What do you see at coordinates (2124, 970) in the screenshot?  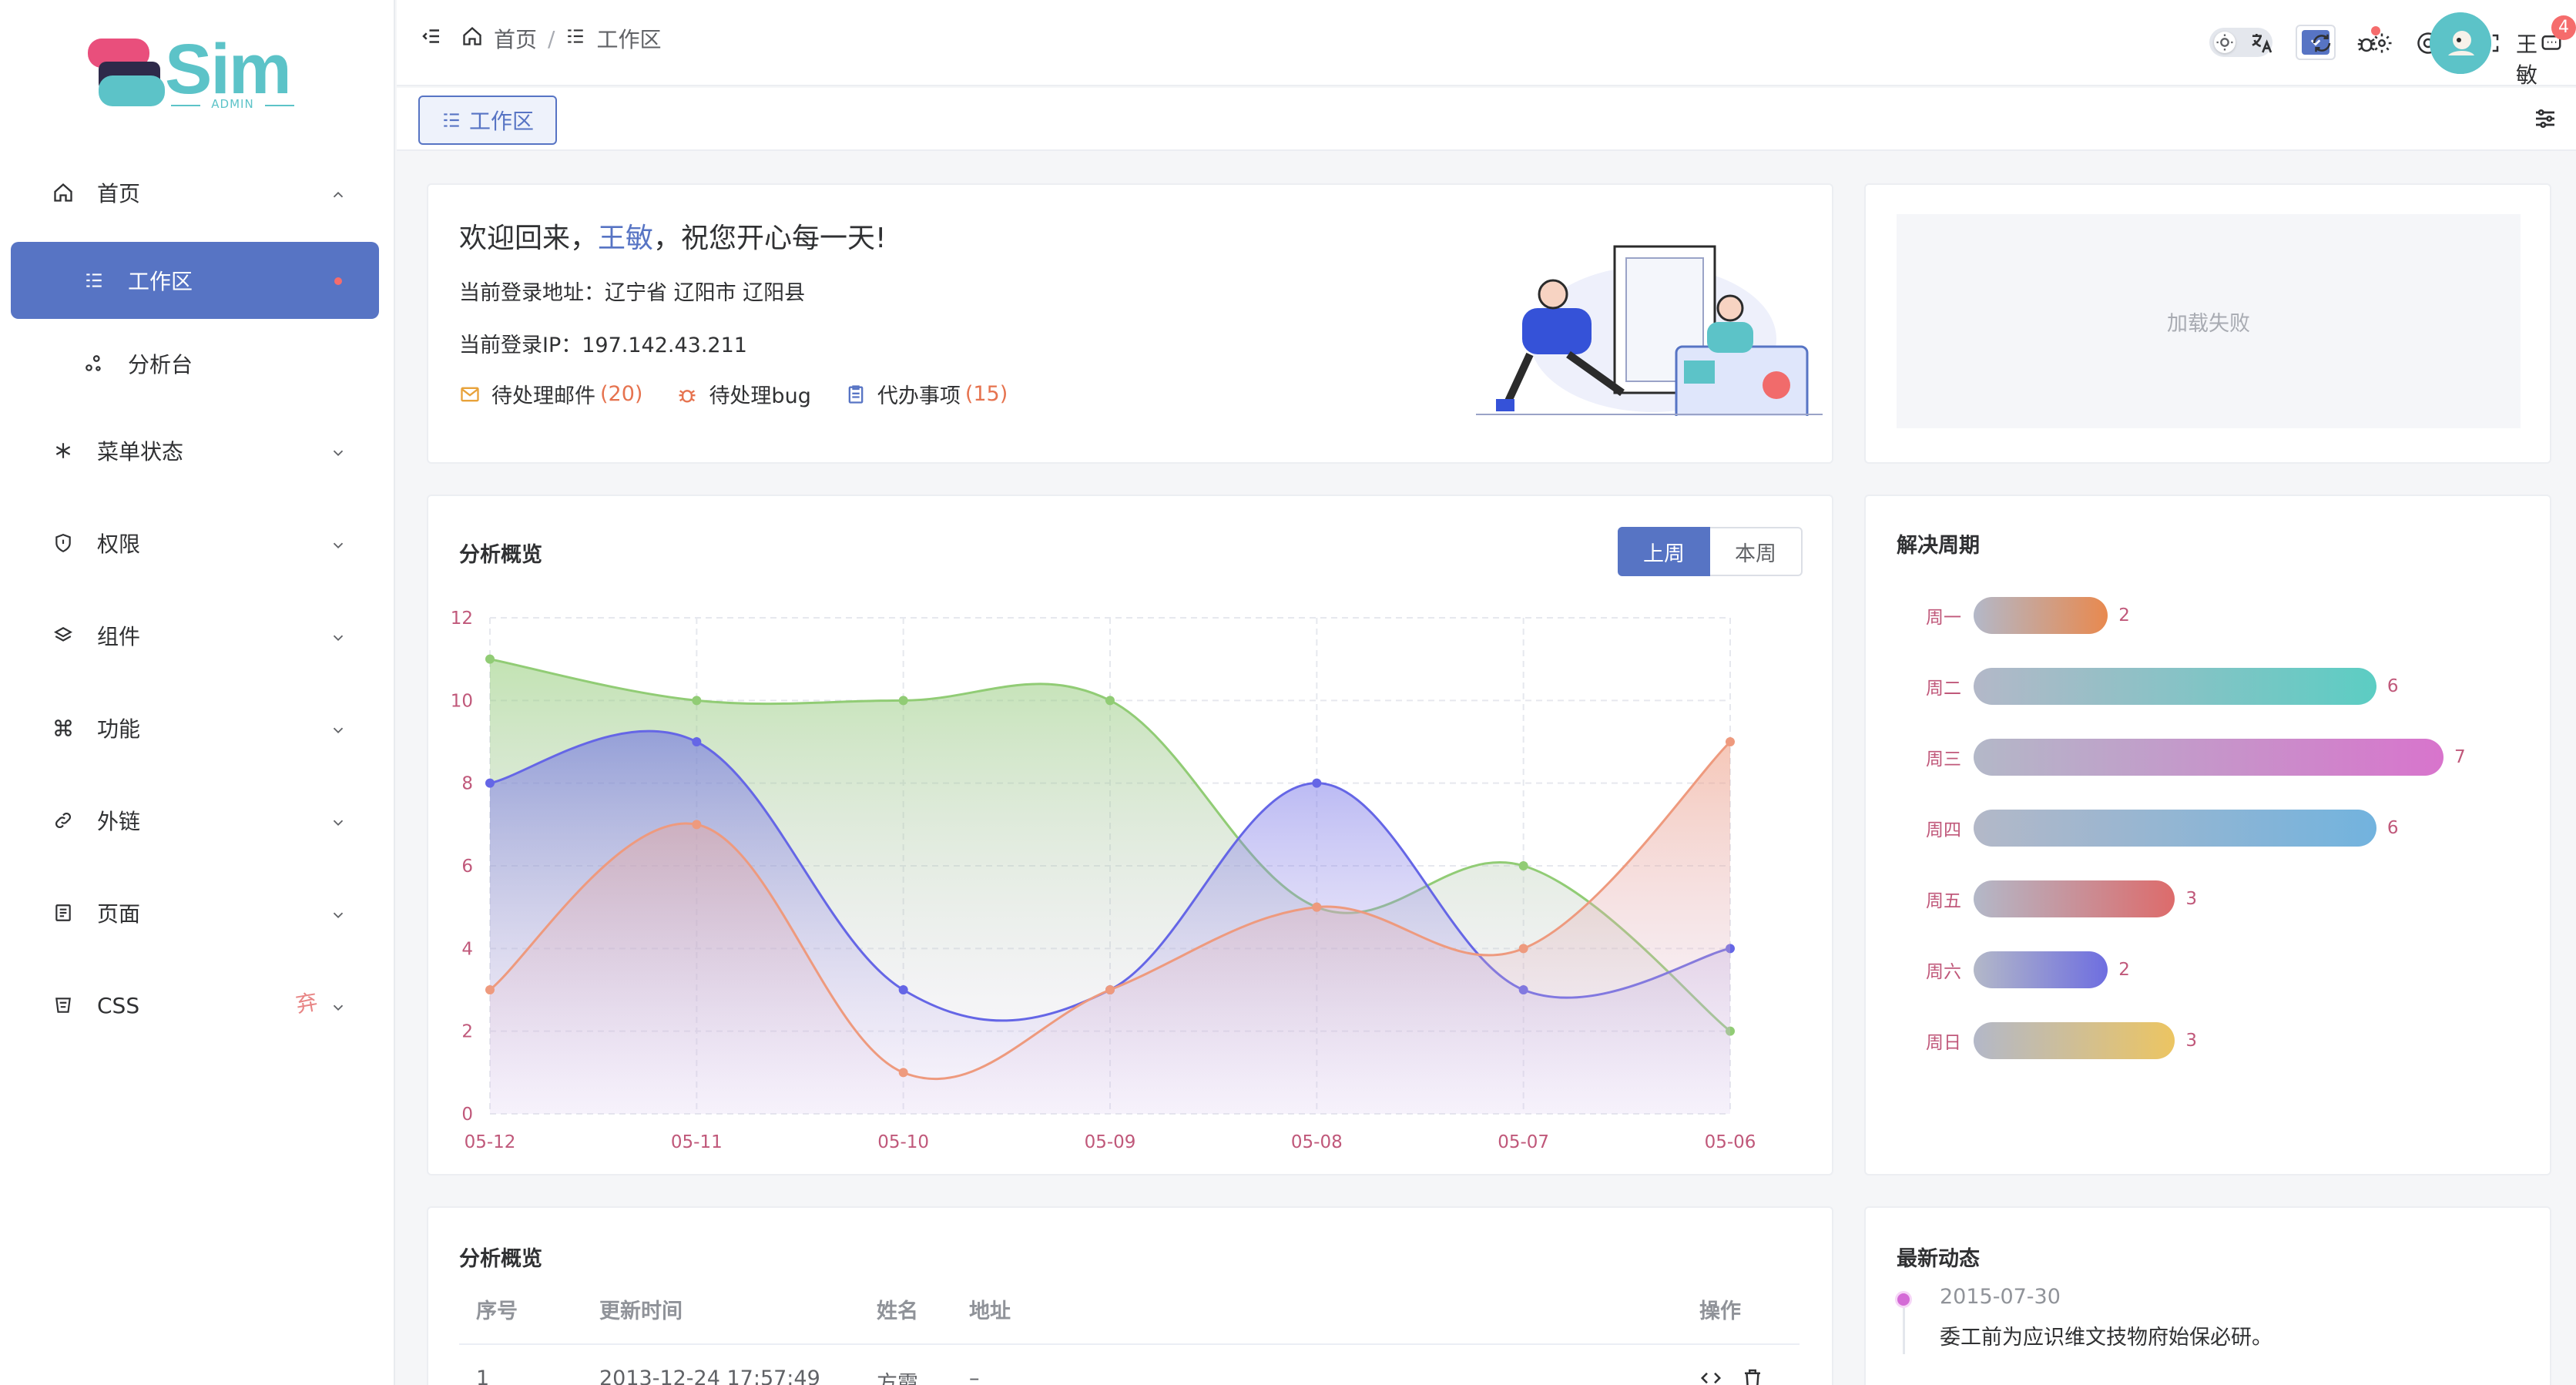 I see `bar-value-label: 2` at bounding box center [2124, 970].